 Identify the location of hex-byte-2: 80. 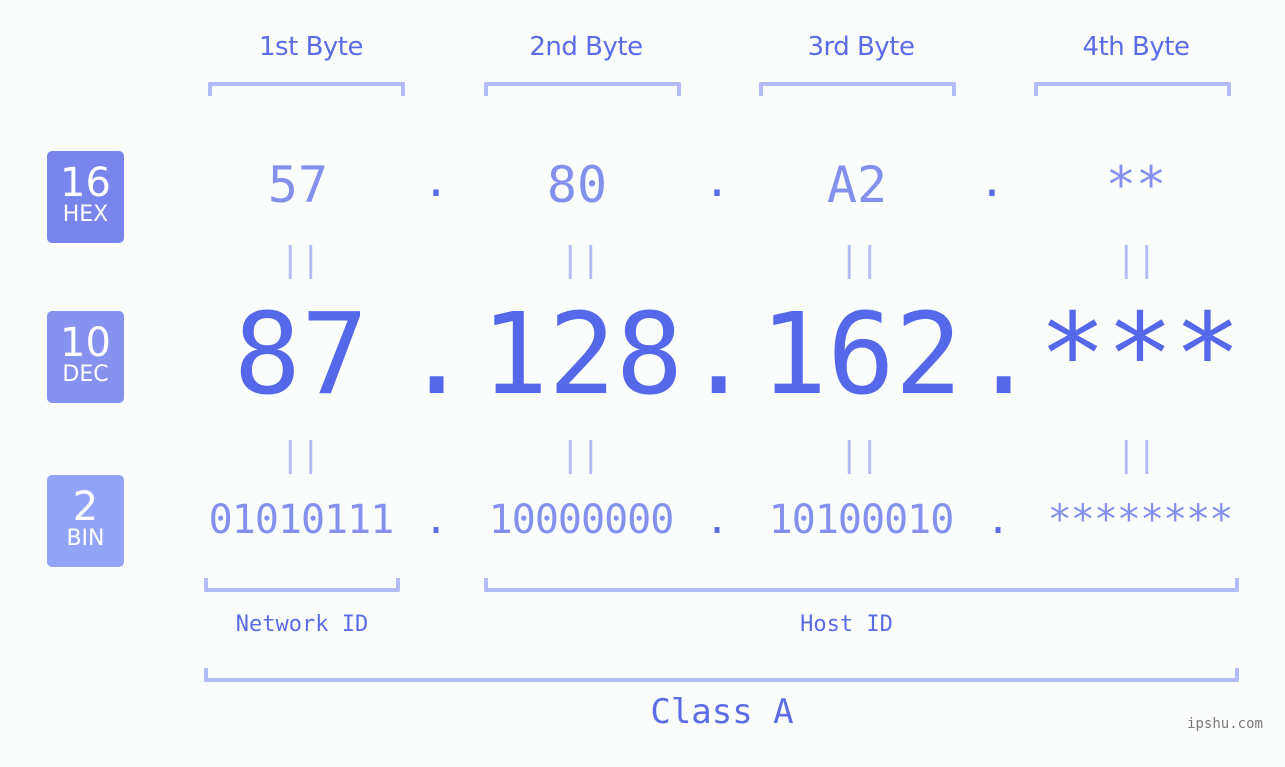
(577, 185).